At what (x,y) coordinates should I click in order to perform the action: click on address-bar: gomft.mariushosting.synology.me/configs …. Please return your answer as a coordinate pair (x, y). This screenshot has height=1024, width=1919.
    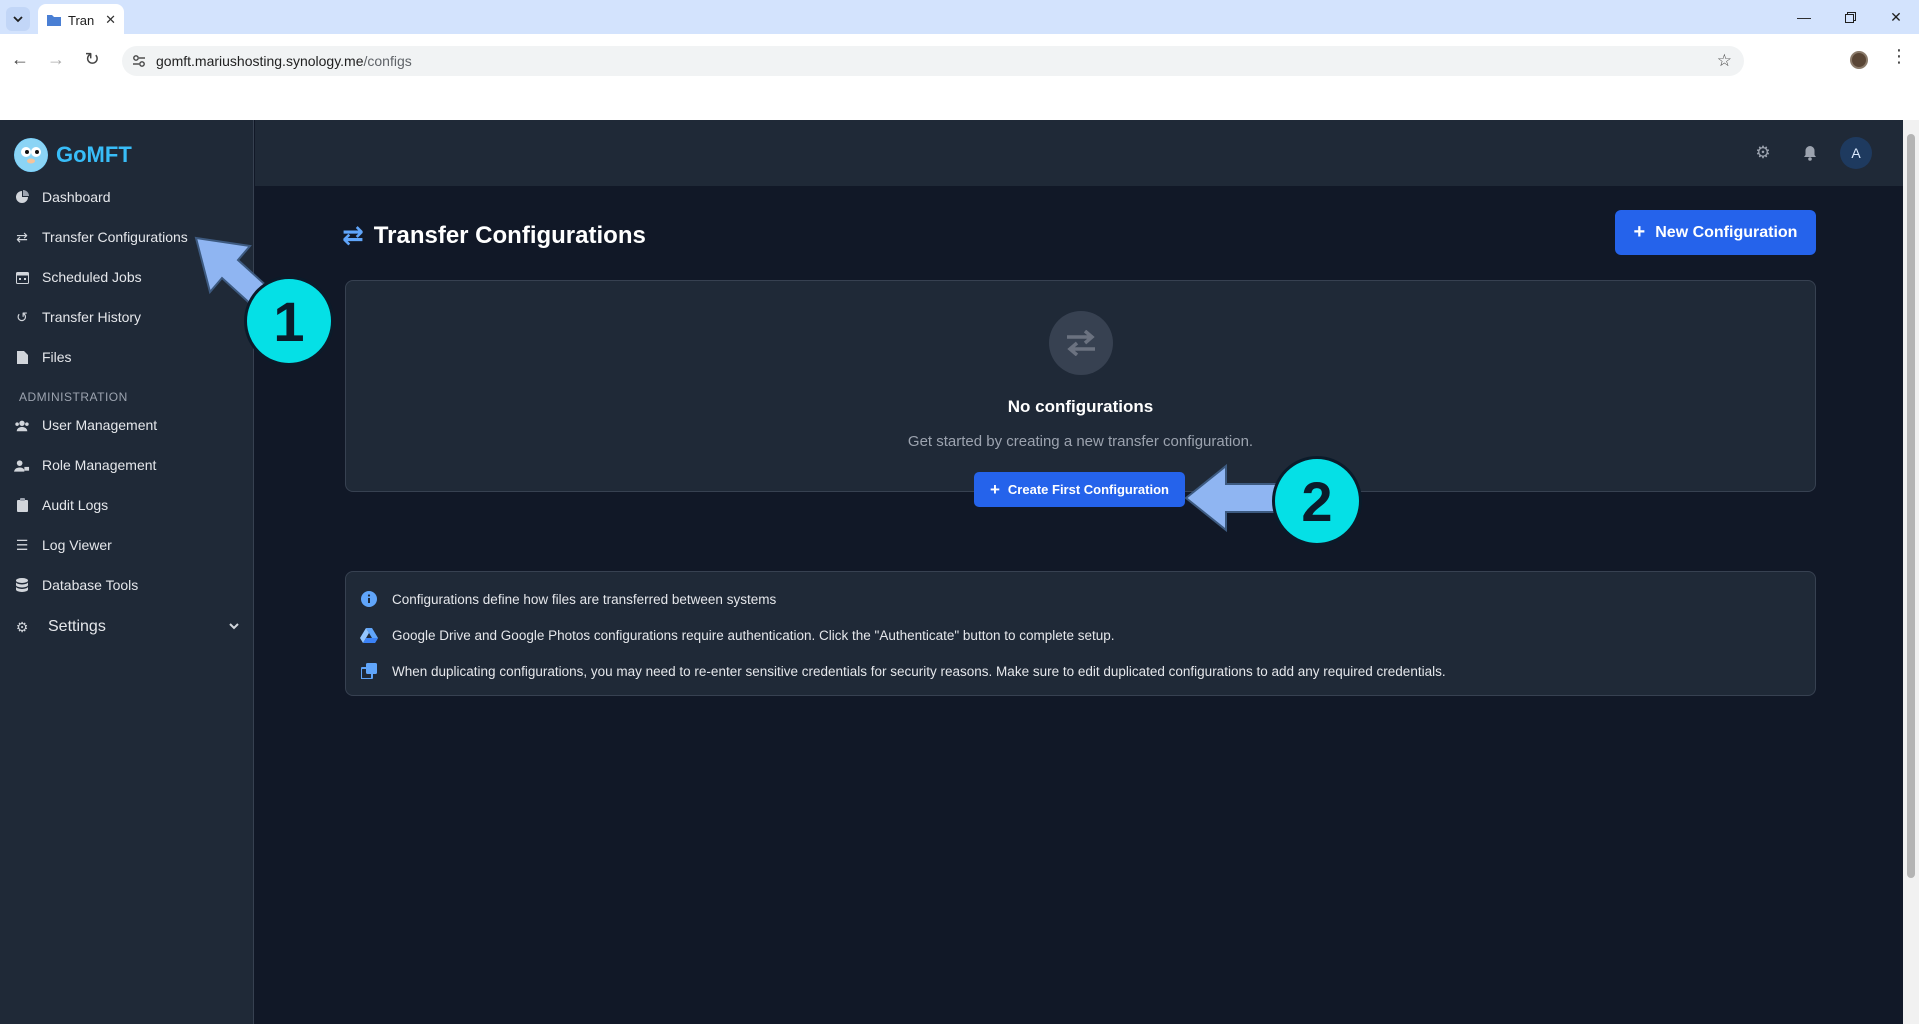
    Looking at the image, I should click on (933, 61).